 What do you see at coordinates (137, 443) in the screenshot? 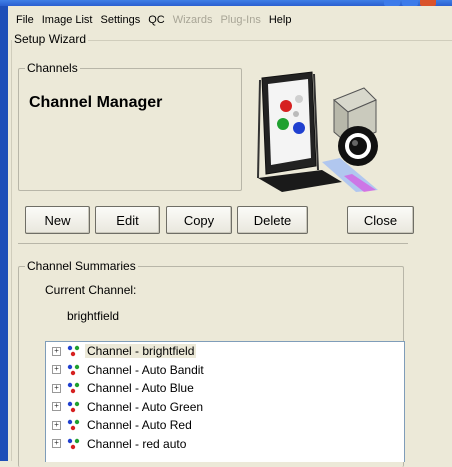
I see `tree-item-label: Channel - red auto` at bounding box center [137, 443].